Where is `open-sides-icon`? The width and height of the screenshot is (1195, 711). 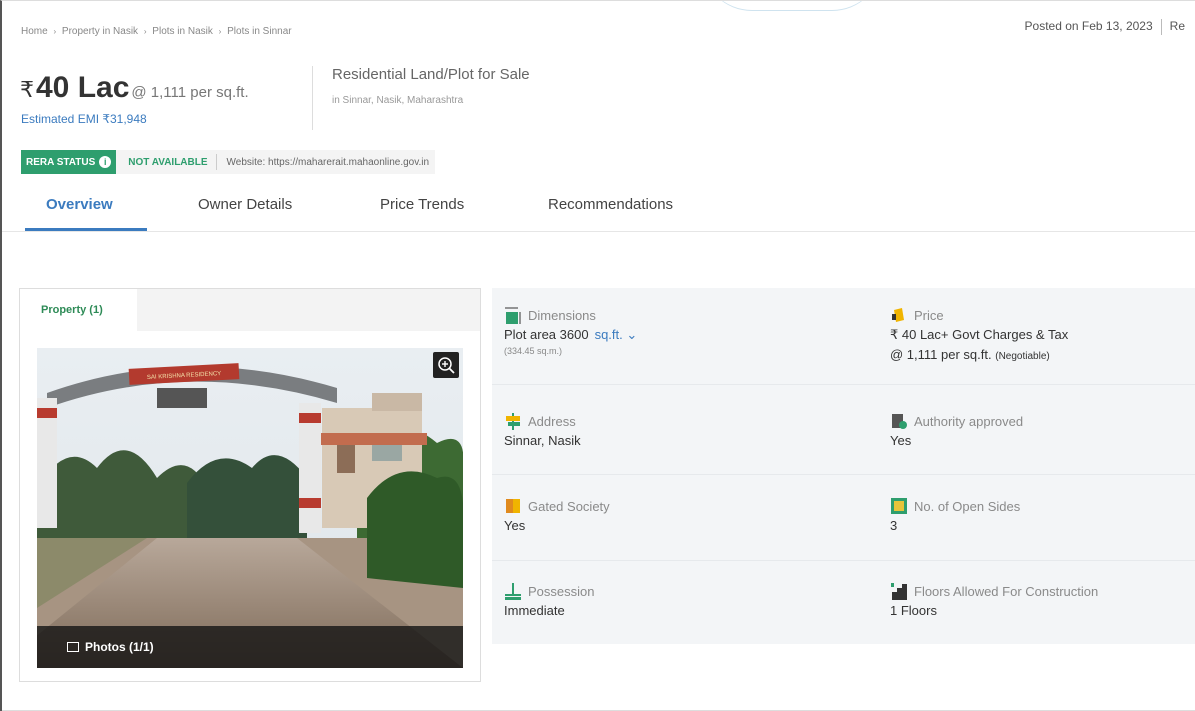
open-sides-icon is located at coordinates (899, 506).